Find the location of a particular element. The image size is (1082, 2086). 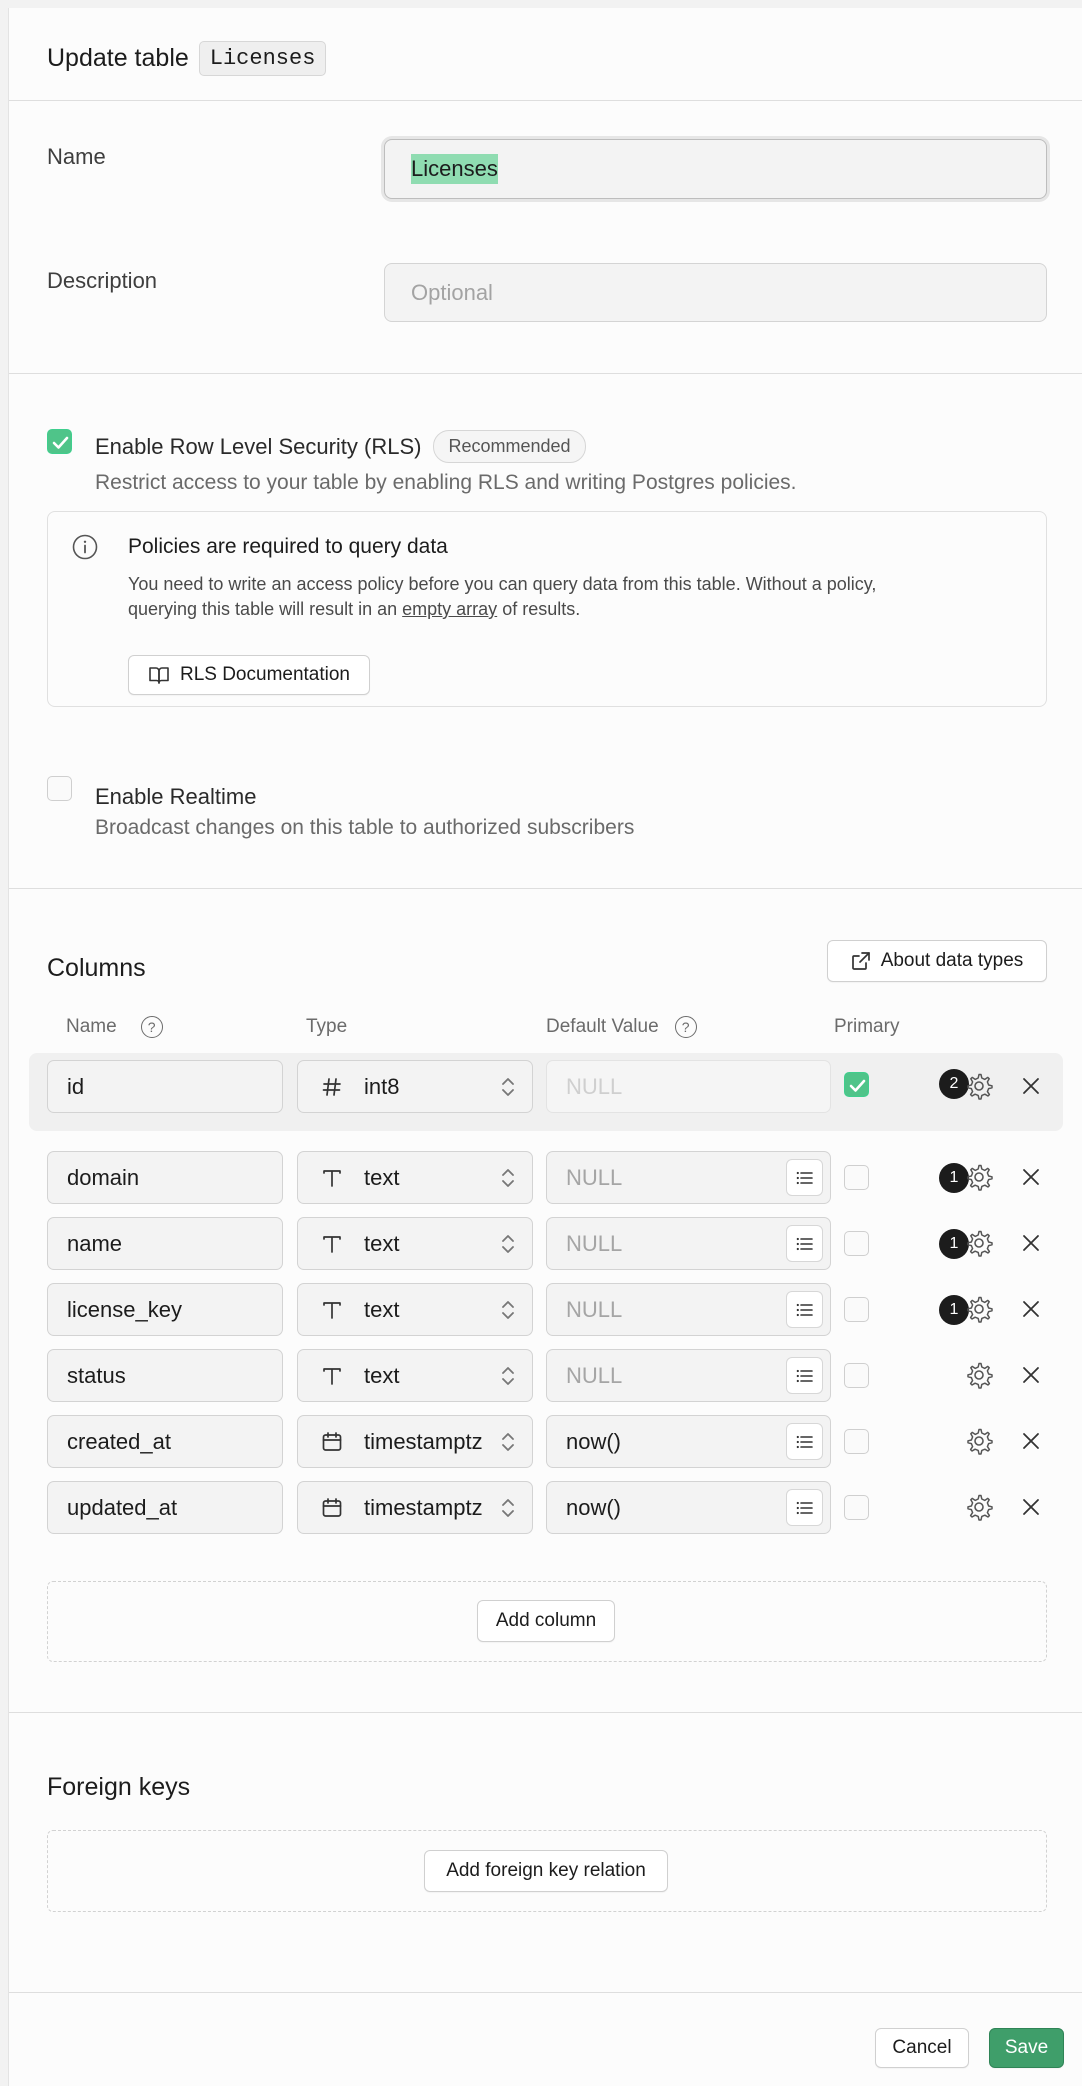

table-name-input: Licenses is located at coordinates (715, 169).